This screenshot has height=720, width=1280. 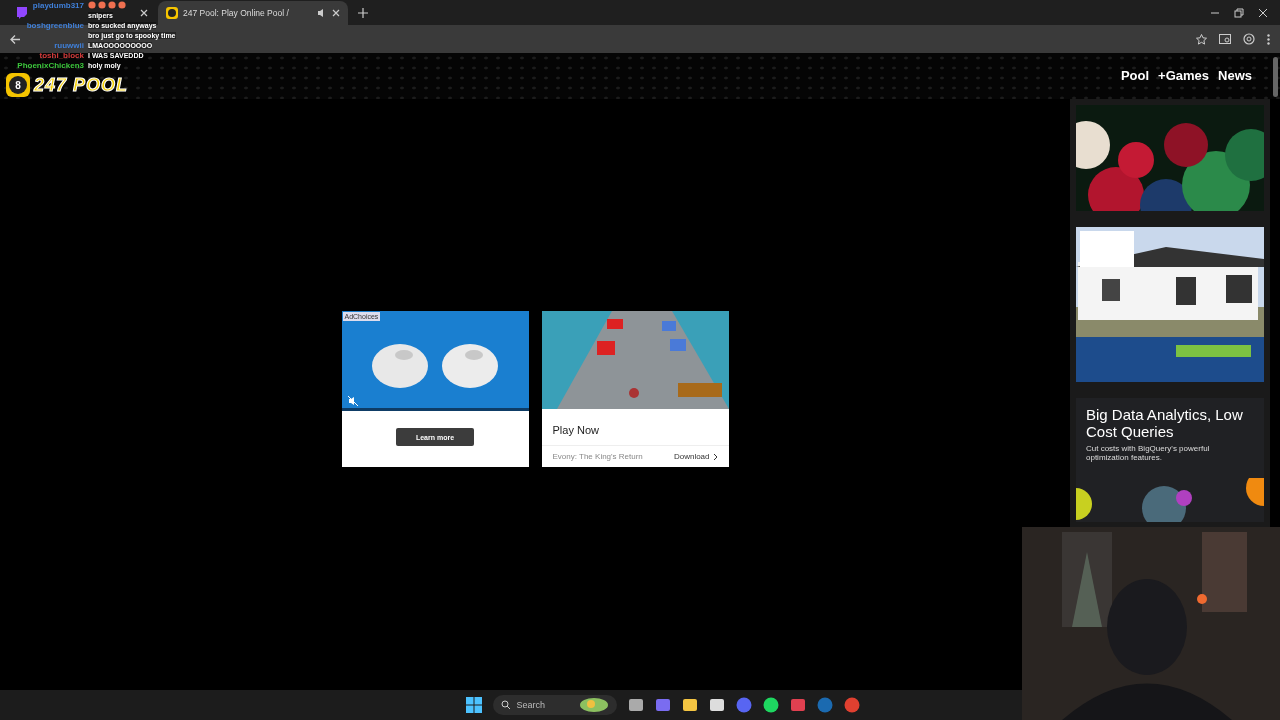 What do you see at coordinates (770, 705) in the screenshot?
I see `spotify-app-icon` at bounding box center [770, 705].